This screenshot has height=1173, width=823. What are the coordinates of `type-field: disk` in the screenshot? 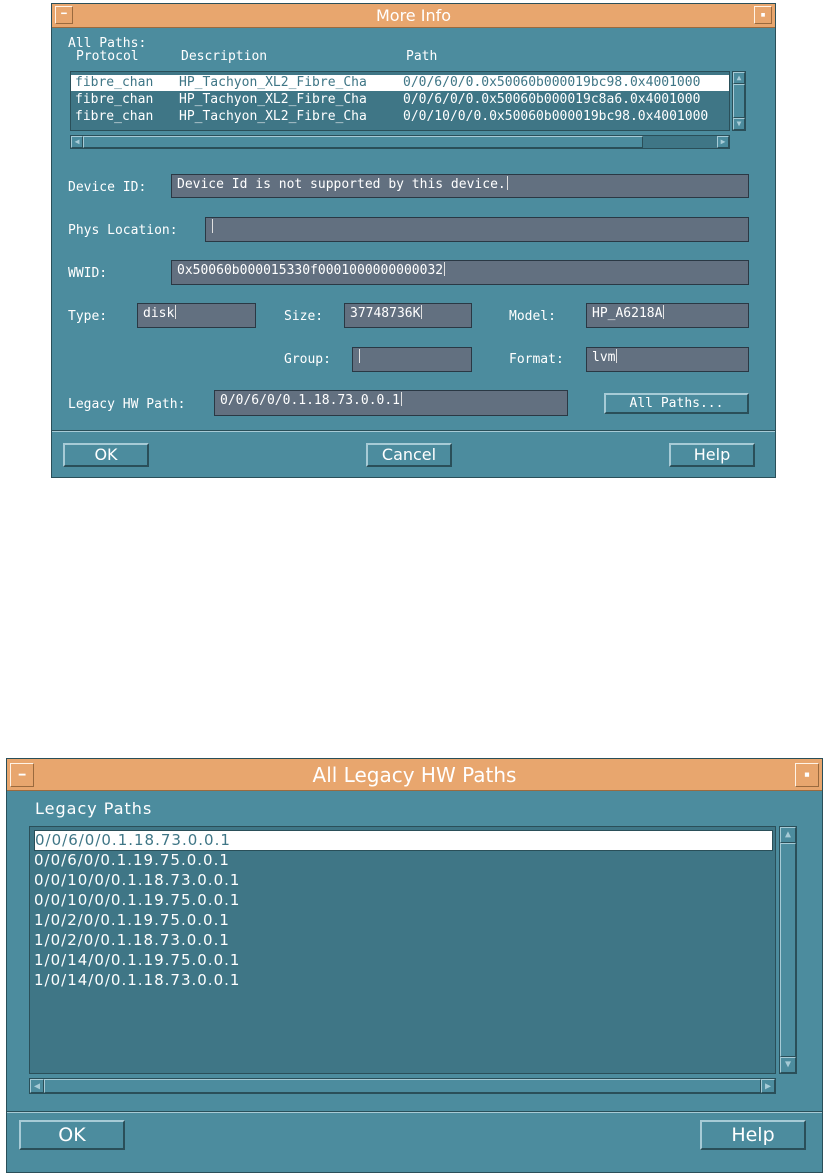 It's located at (196, 315).